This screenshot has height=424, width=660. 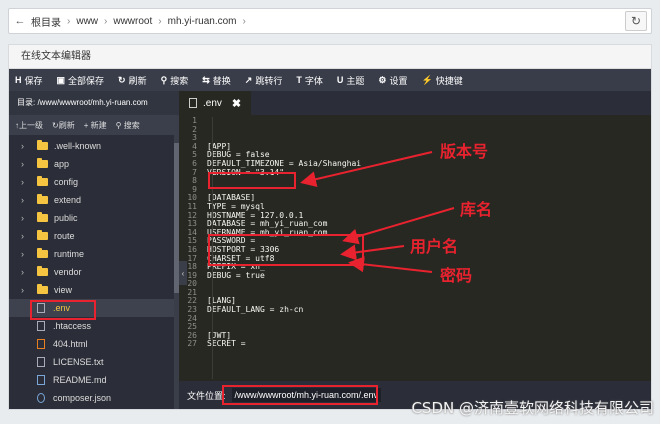 I want to click on version-arrow, so click(x=366, y=169).